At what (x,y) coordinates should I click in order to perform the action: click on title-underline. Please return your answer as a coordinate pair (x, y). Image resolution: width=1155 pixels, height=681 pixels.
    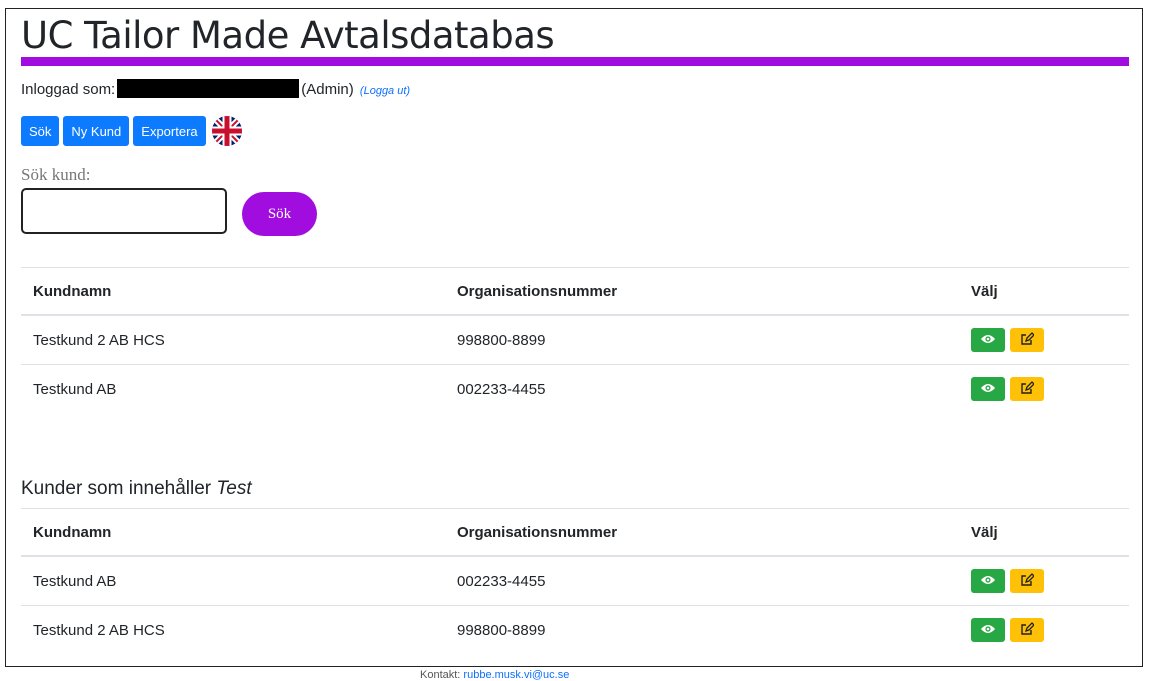
    Looking at the image, I should click on (575, 61).